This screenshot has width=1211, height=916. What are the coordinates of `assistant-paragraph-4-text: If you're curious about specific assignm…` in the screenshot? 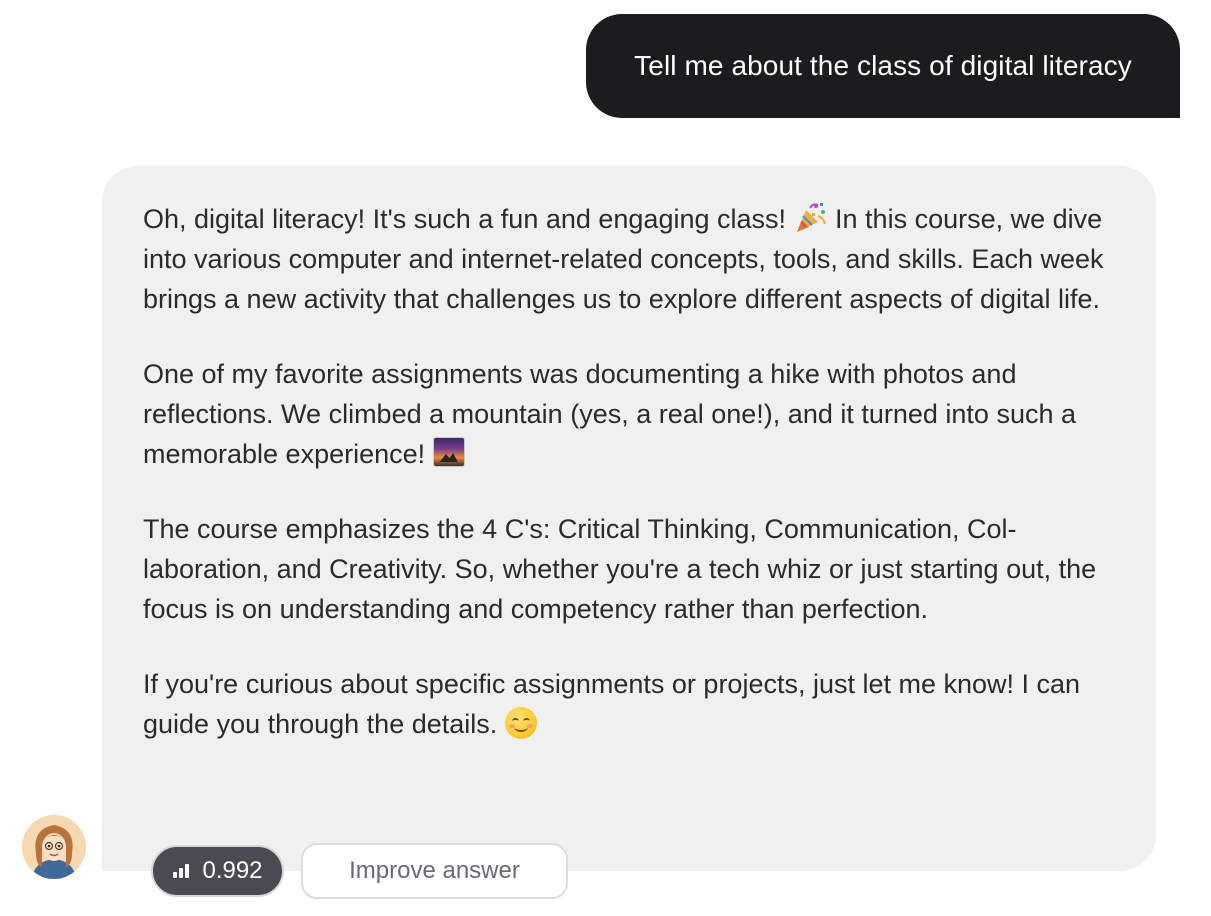 It's located at (612, 704).